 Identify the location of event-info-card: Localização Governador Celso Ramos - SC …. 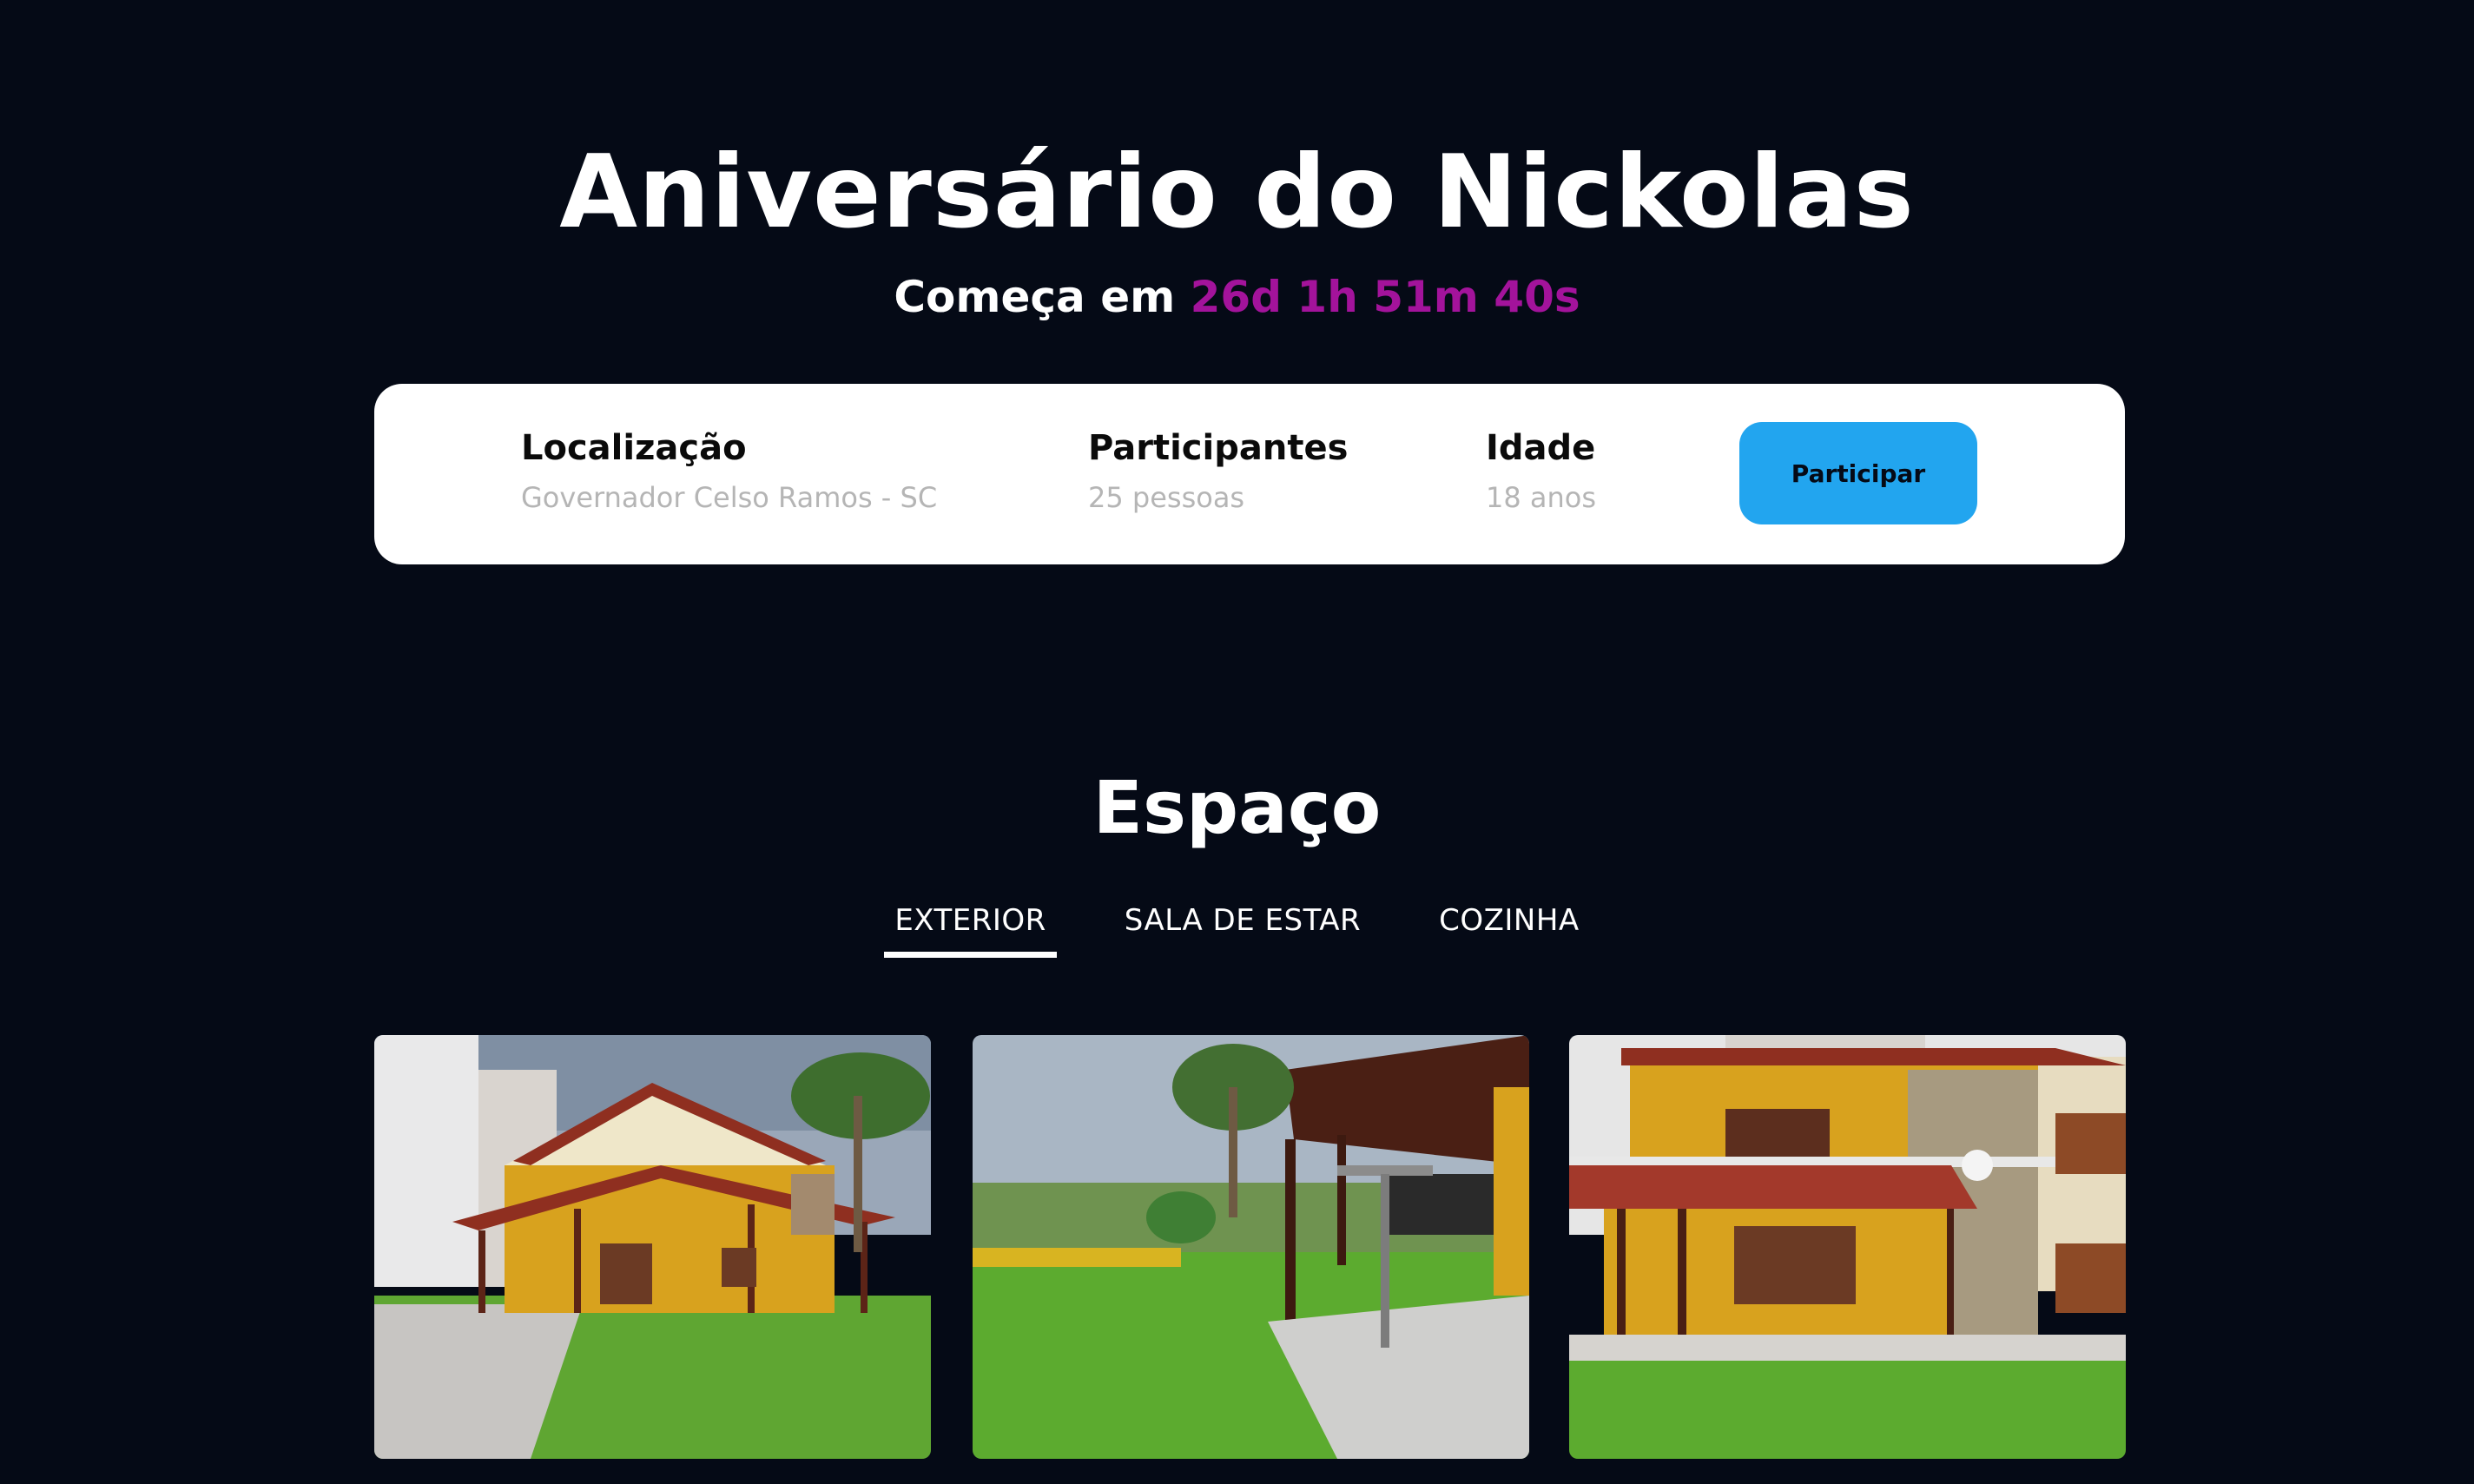
(1249, 474).